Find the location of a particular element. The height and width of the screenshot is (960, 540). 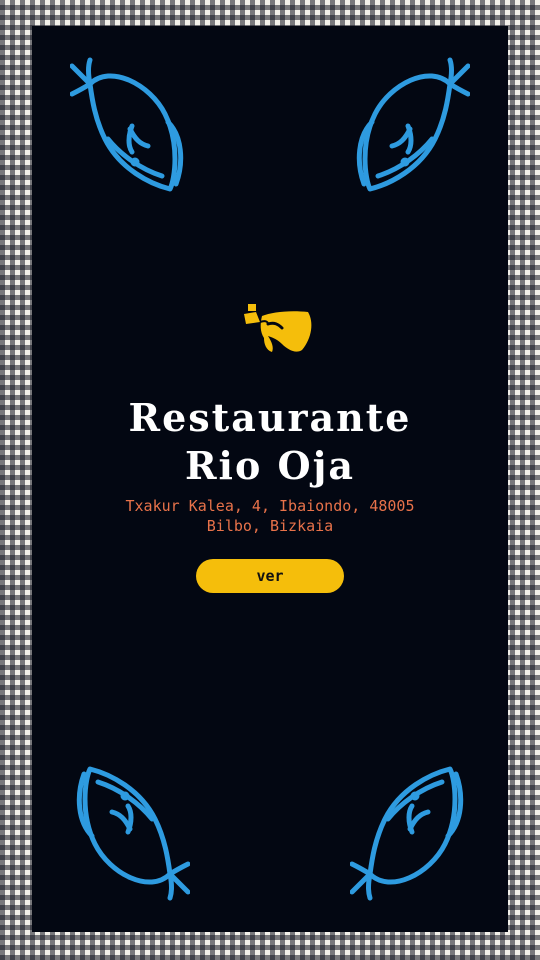

page-title: Restaurante Rio Oja is located at coordinates (270, 442).